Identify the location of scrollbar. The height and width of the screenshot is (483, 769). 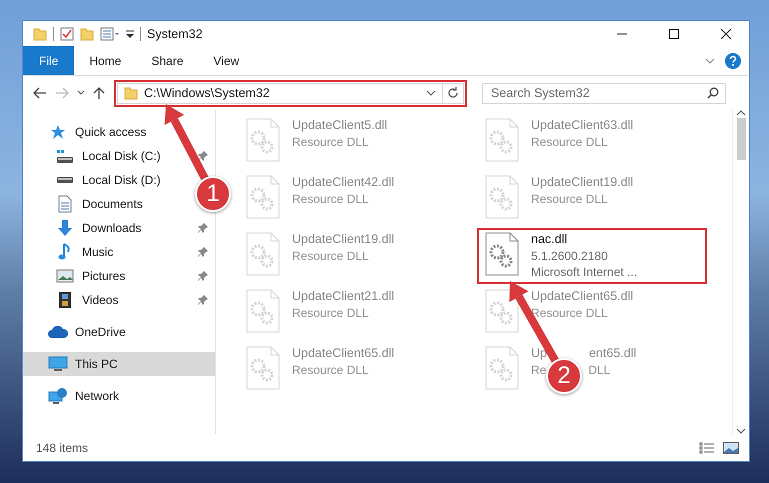
(740, 272).